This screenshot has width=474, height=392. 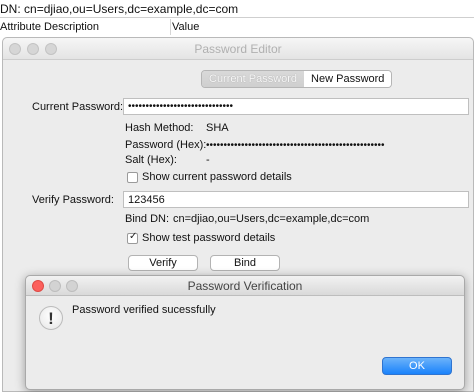 I want to click on current-password-field: ••••••••••••••••••••••••••••••, so click(x=296, y=106).